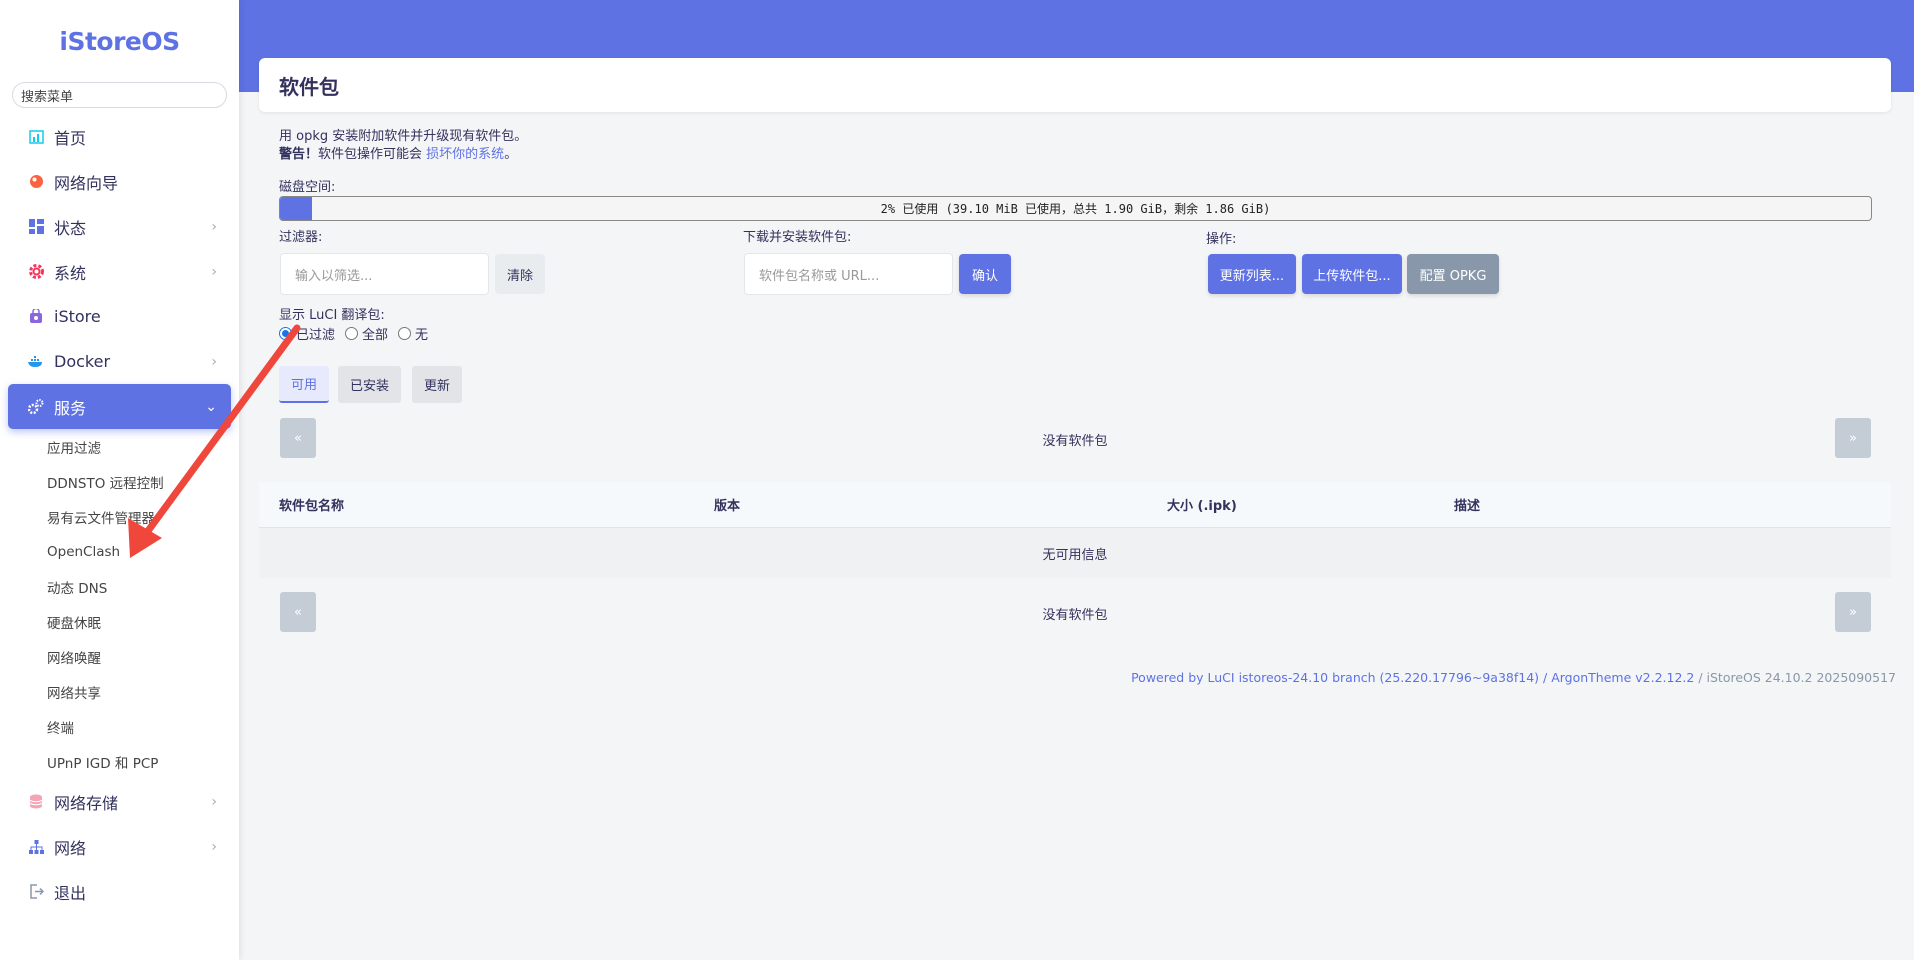  Describe the element at coordinates (36, 362) in the screenshot. I see `docker-whale-icon` at that location.